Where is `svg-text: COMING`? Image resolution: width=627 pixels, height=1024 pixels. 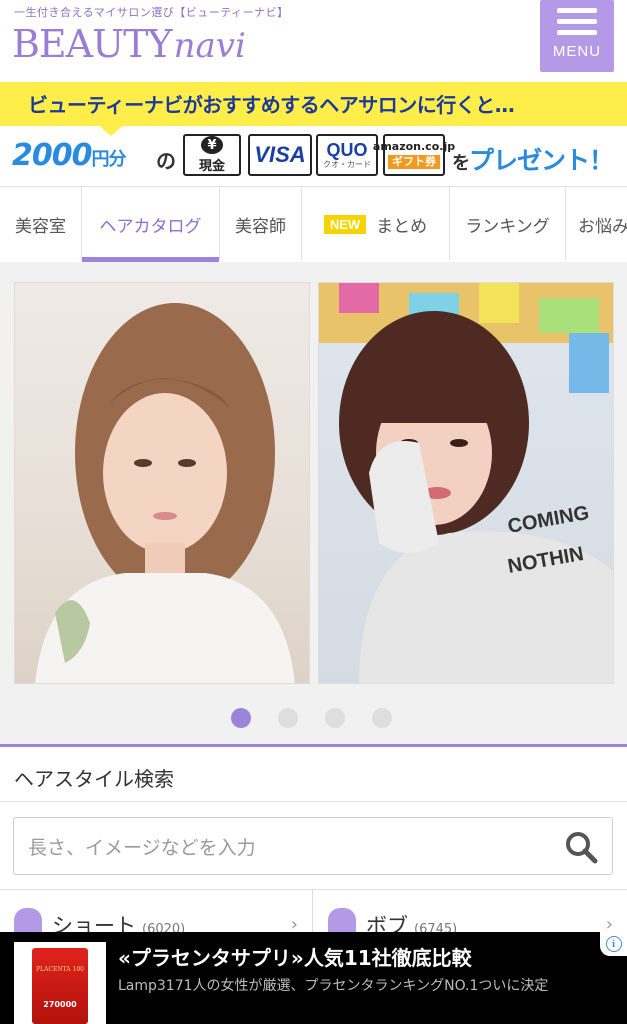 svg-text: COMING is located at coordinates (548, 520).